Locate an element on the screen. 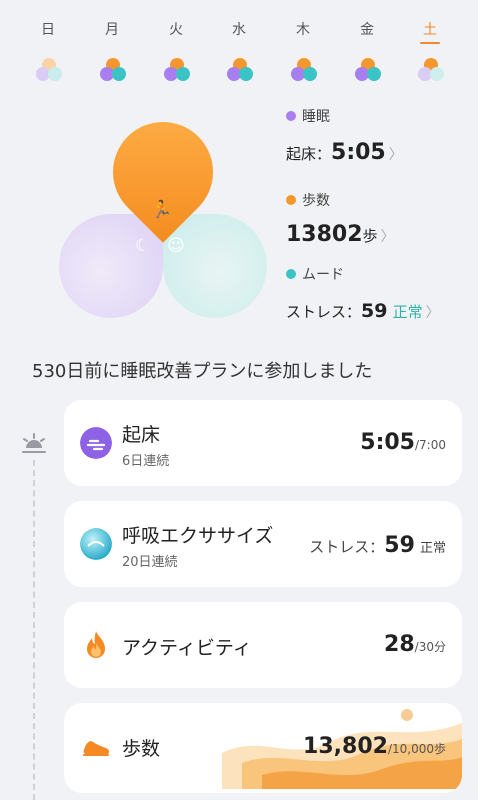  steps-card: 歩数 13,802/10,000歩 is located at coordinates (263, 748).